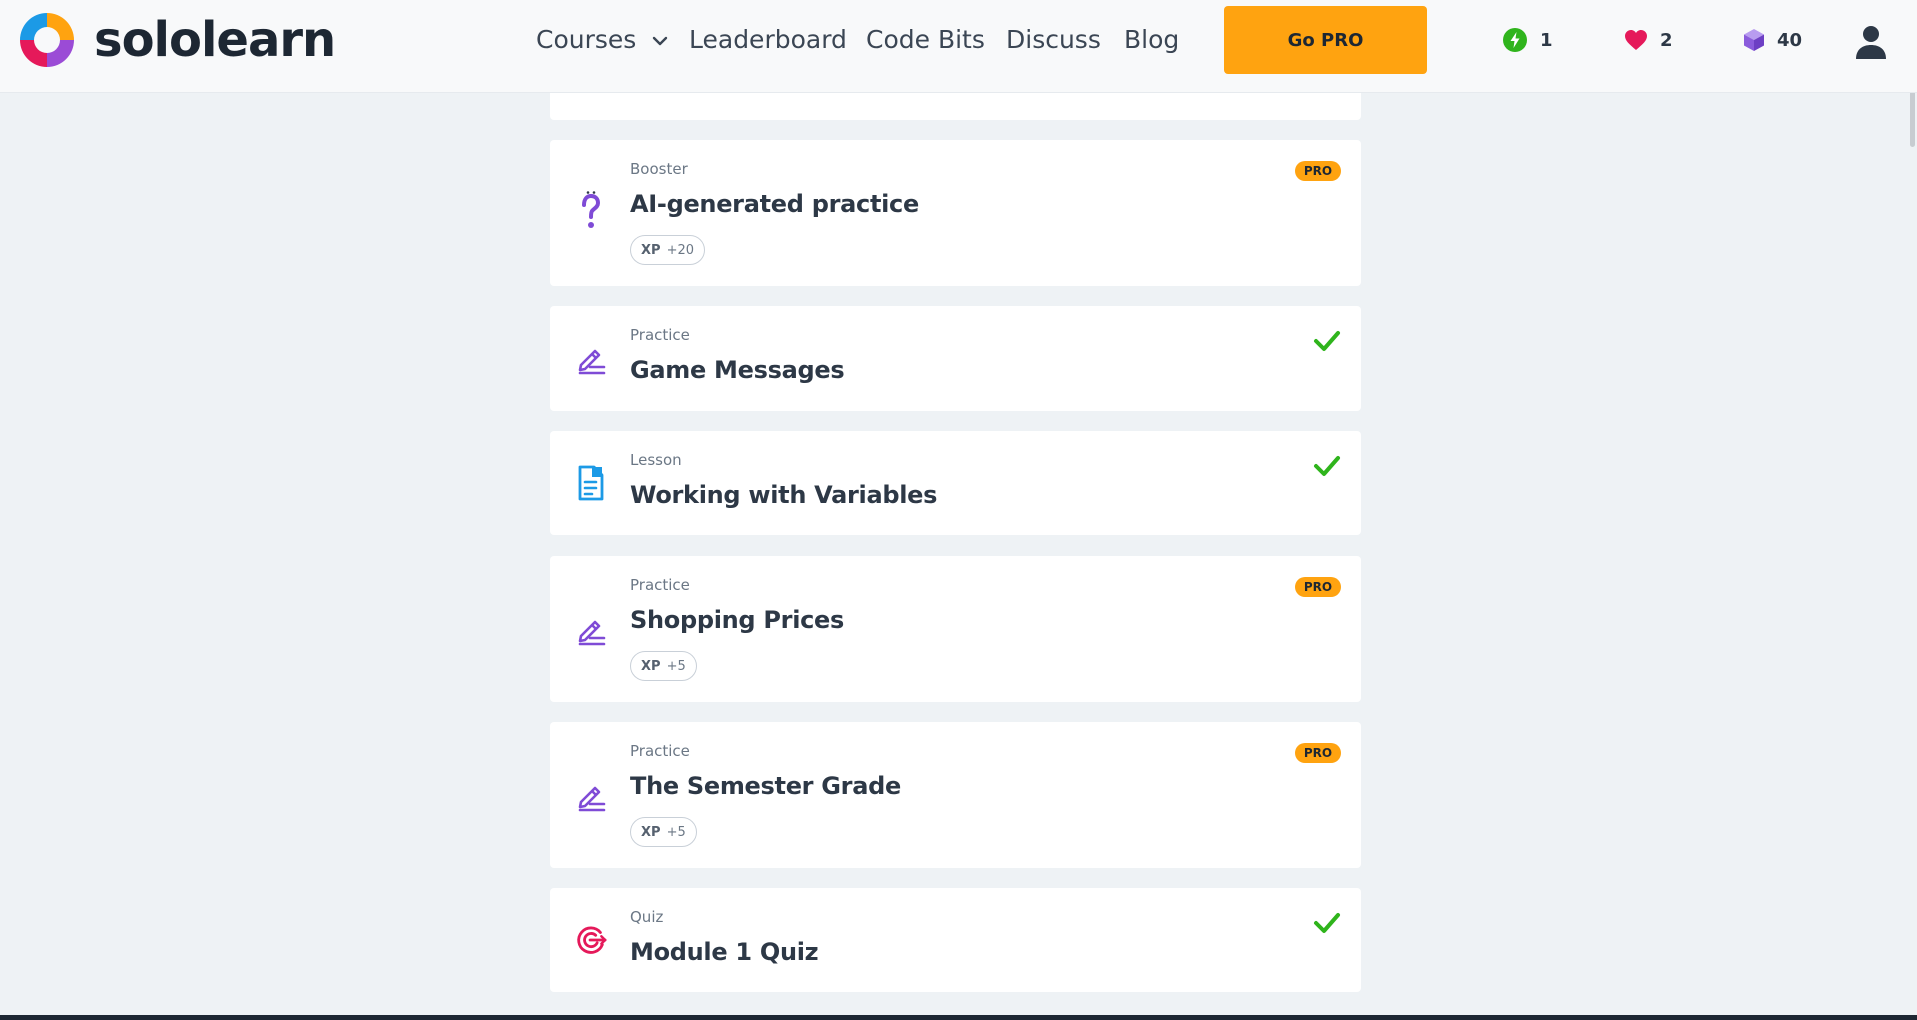 This screenshot has height=1020, width=1917. Describe the element at coordinates (774, 204) in the screenshot. I see `card-title: AI-generated practice` at that location.